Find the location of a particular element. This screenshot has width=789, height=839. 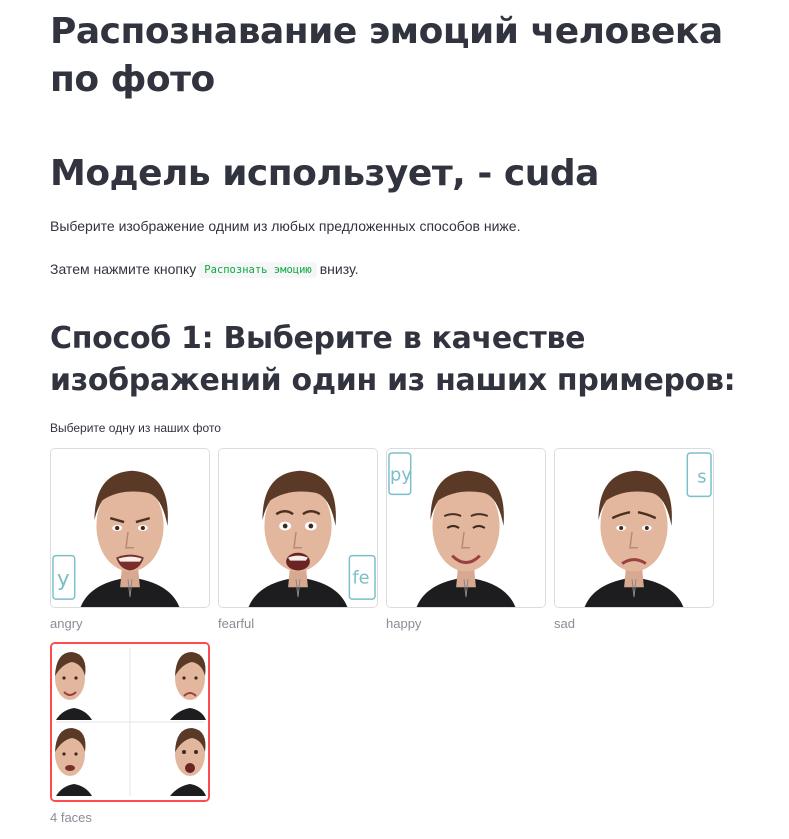

recognize-button-code: Распознать эмоцию is located at coordinates (258, 270).